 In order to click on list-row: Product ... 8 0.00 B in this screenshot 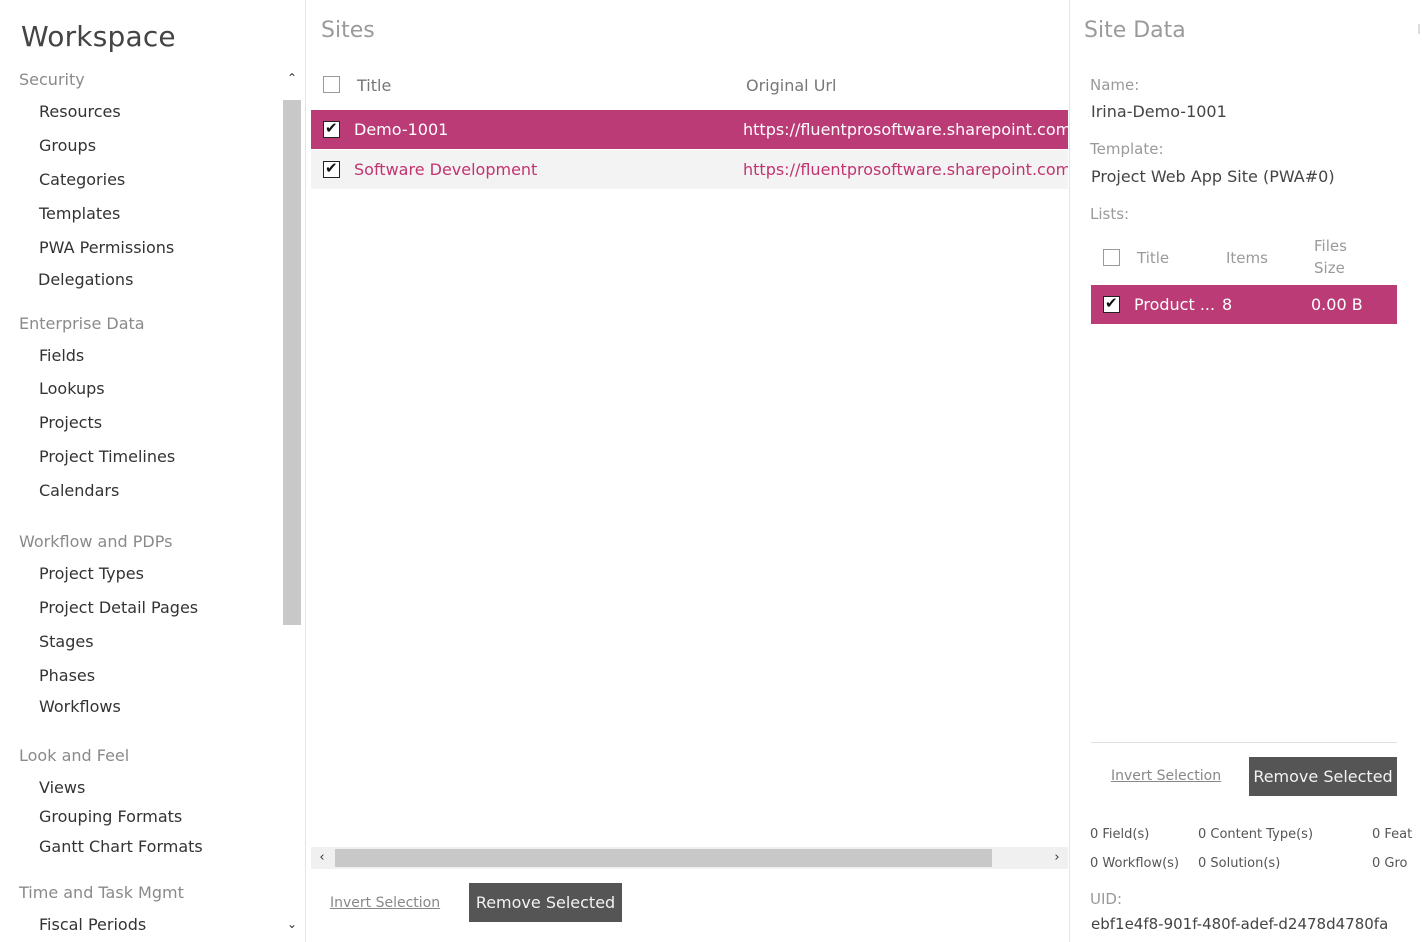, I will do `click(1244, 304)`.